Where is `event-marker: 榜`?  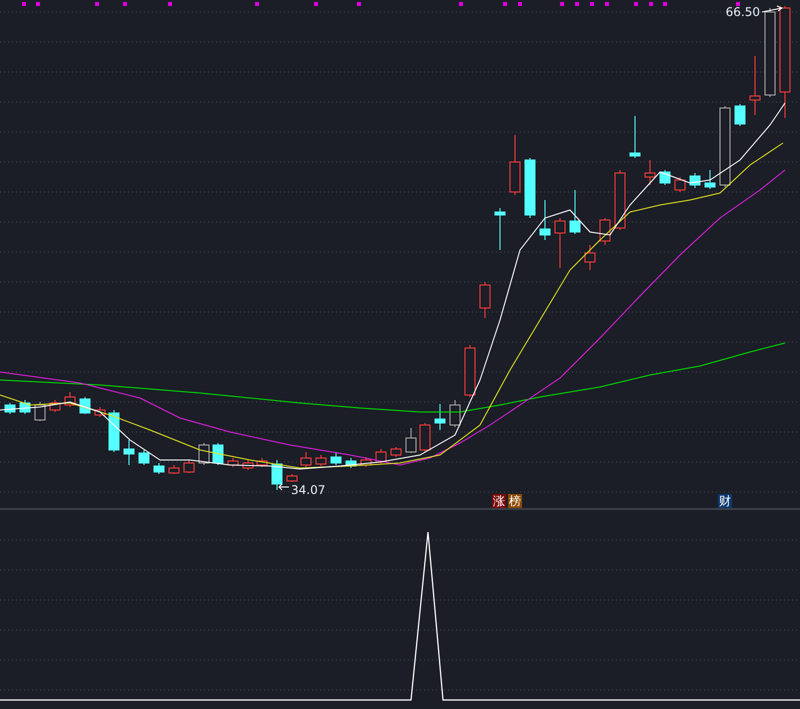 event-marker: 榜 is located at coordinates (515, 501).